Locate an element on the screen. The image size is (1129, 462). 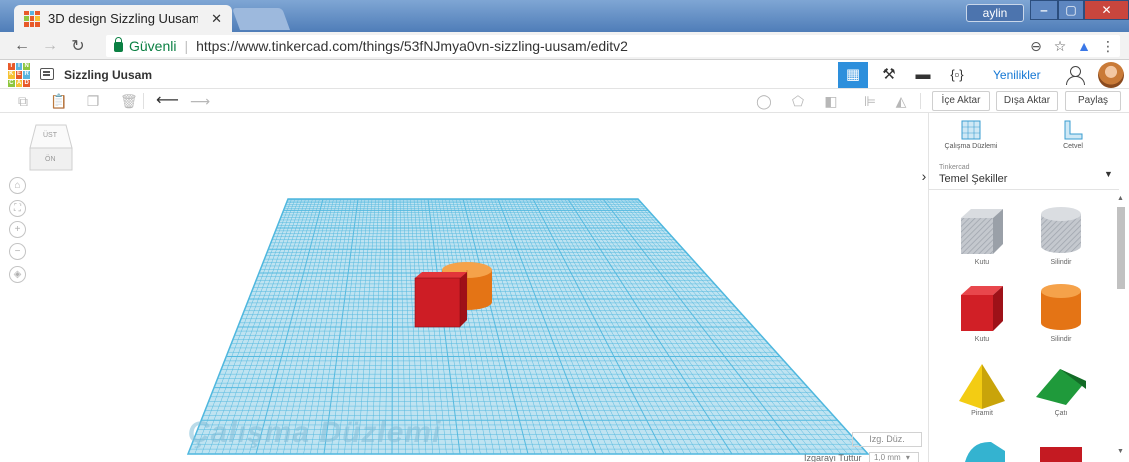
shape-label: Piramit is located at coordinates (982, 413).